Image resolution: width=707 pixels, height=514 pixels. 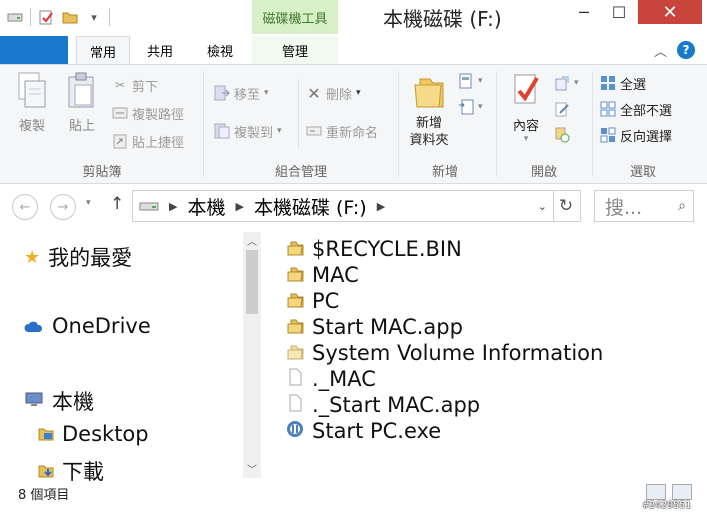 I want to click on address-bar: ▶ 本機 ▶ 本機磁碟 (F:) ▶ ⌄, so click(x=343, y=206).